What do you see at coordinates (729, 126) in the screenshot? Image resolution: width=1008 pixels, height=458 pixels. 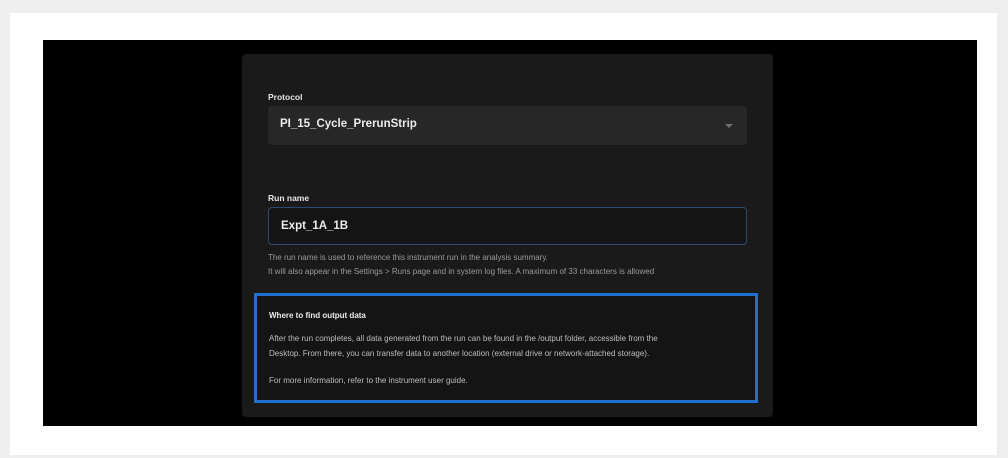 I see `chevron-down-icon` at bounding box center [729, 126].